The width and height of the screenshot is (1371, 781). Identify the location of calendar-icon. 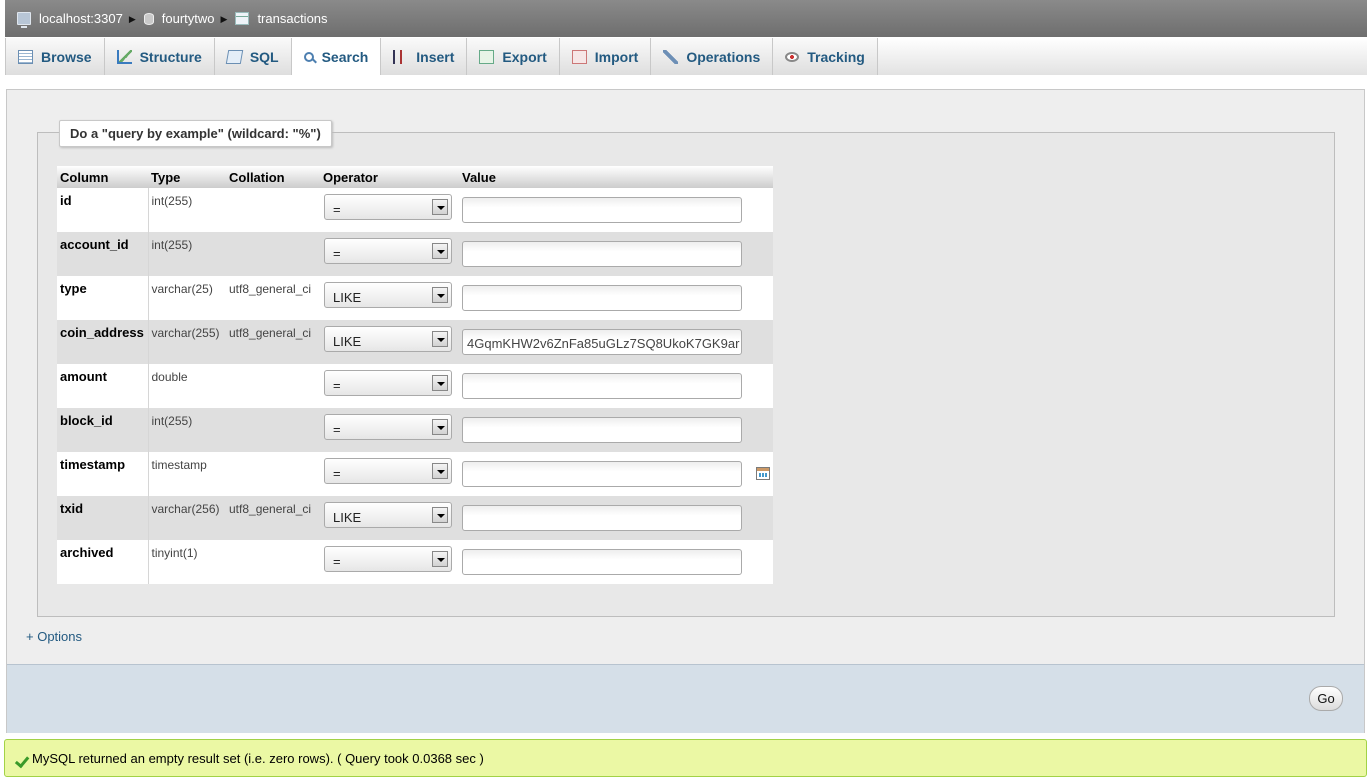
(763, 473).